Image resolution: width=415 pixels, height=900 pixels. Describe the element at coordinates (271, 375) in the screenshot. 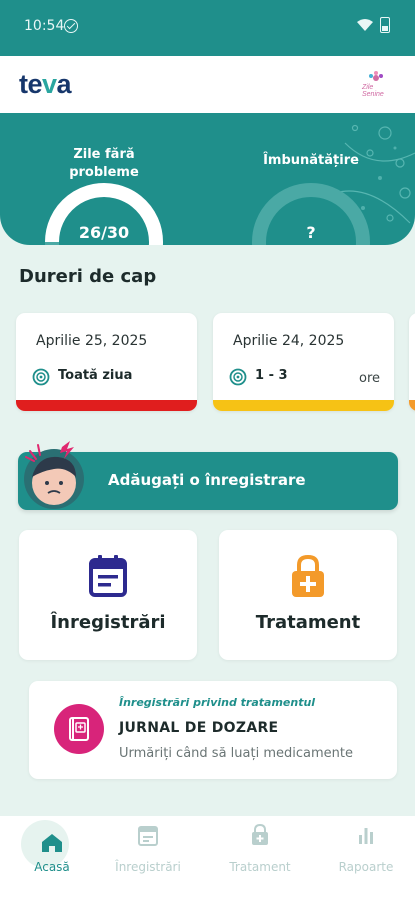

I see `entry-duration: 1 - 3` at that location.